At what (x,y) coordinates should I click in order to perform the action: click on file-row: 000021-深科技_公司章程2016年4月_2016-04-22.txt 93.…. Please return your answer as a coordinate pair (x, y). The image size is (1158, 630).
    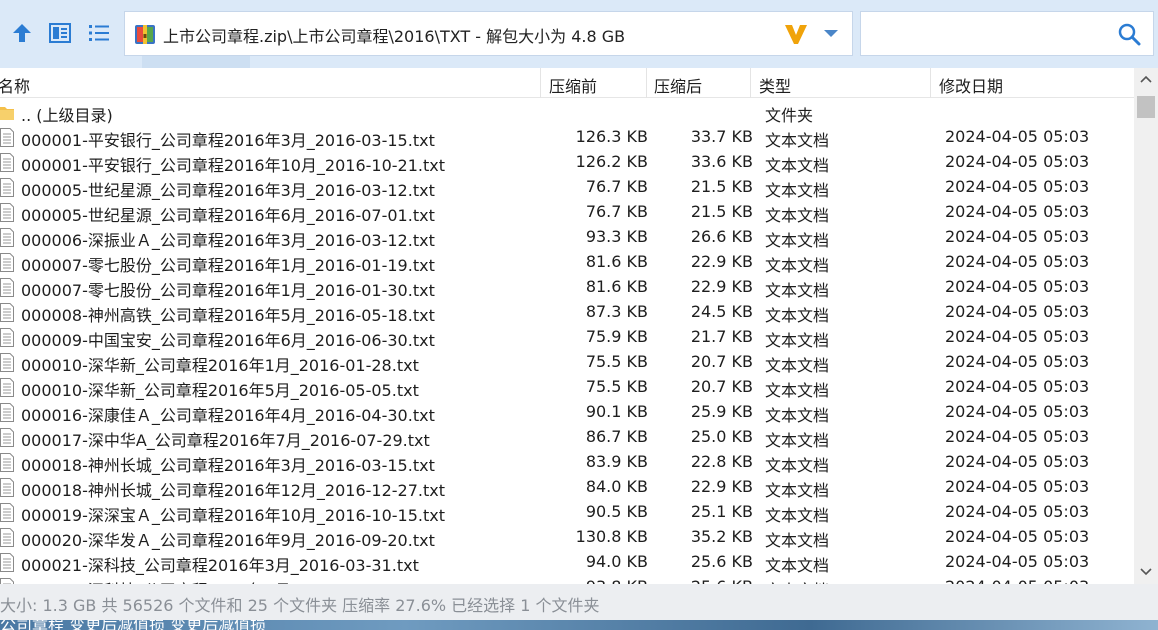
    Looking at the image, I should click on (567, 579).